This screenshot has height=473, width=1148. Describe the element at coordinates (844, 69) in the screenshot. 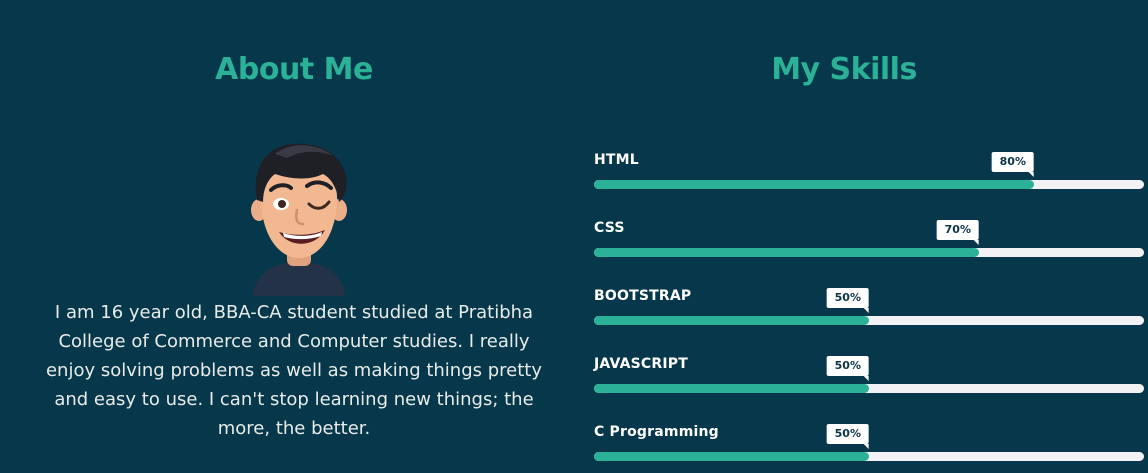

I see `skills-title: My Skills` at that location.